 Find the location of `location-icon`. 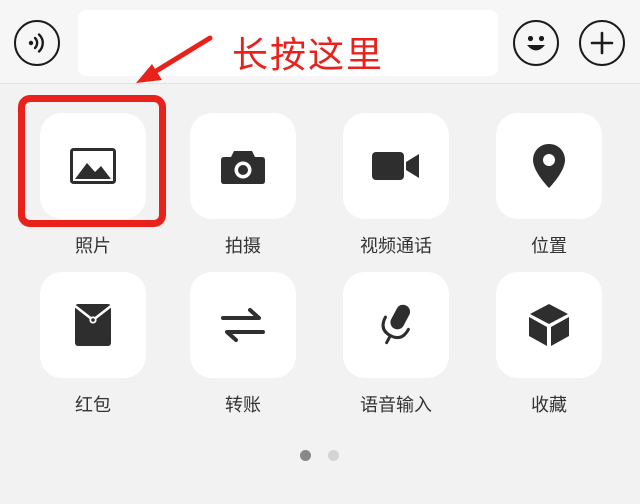

location-icon is located at coordinates (549, 166).